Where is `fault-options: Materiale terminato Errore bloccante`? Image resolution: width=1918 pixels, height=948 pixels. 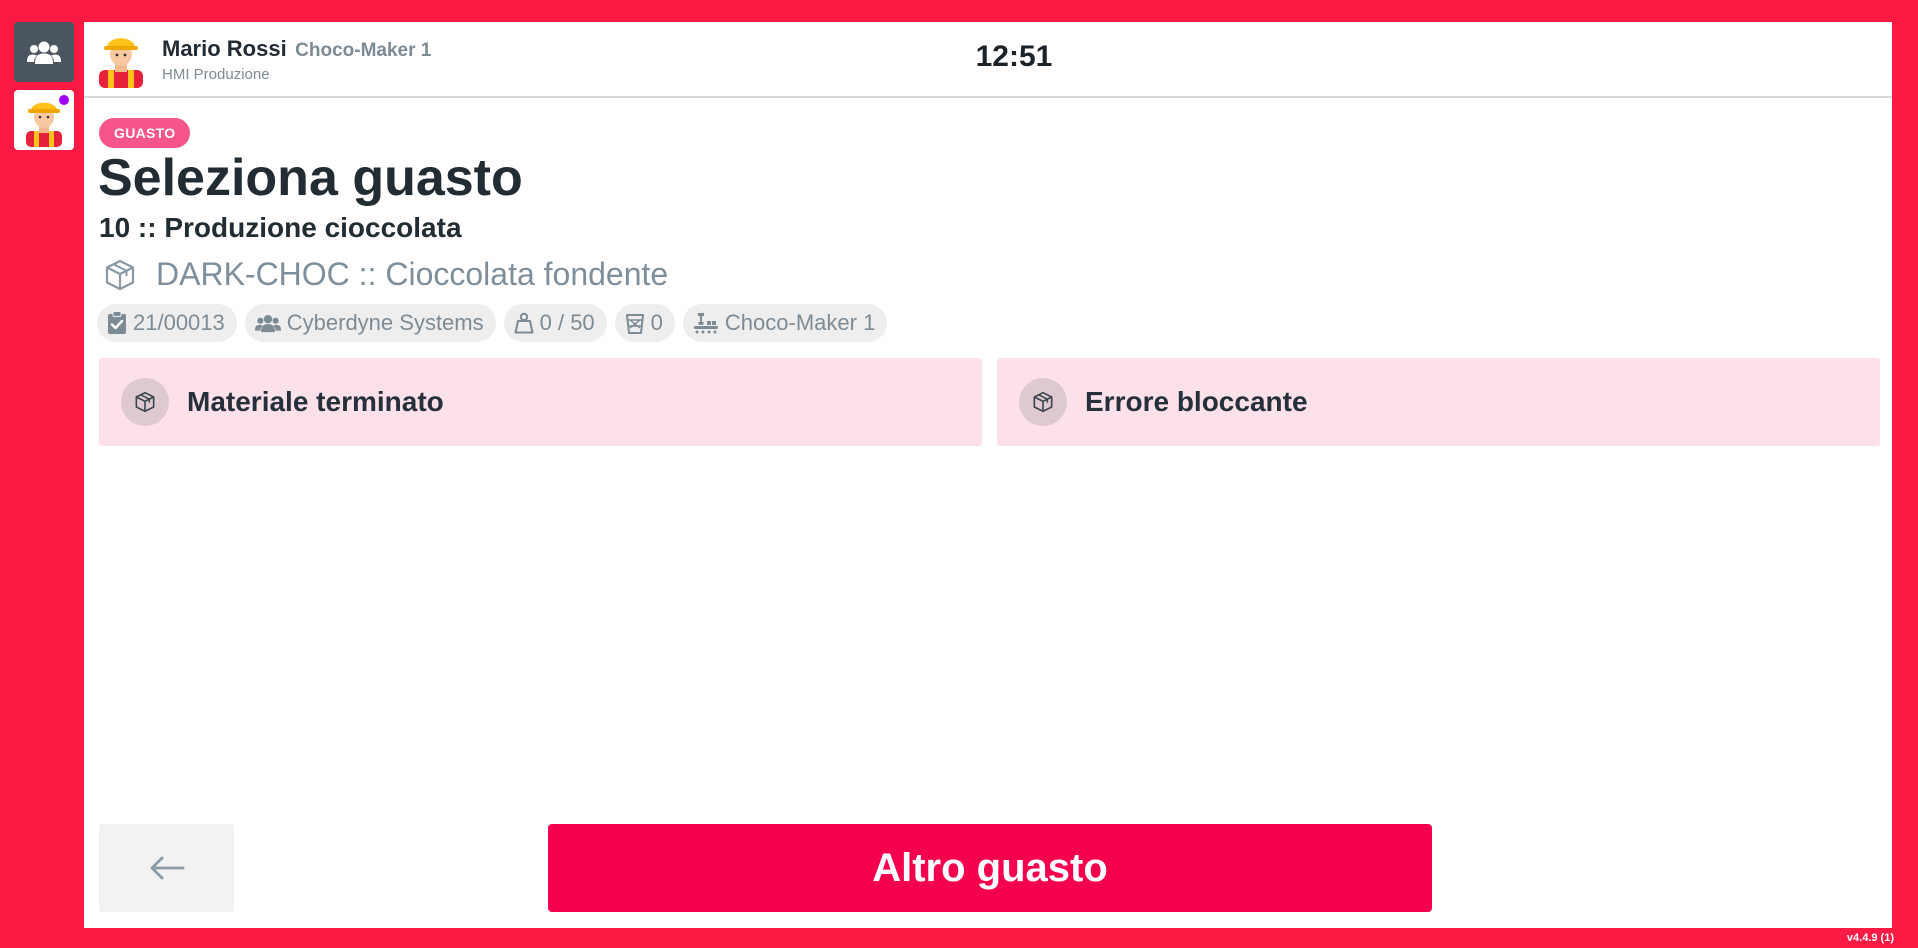
fault-options: Materiale terminato Errore bloccante is located at coordinates (997, 402).